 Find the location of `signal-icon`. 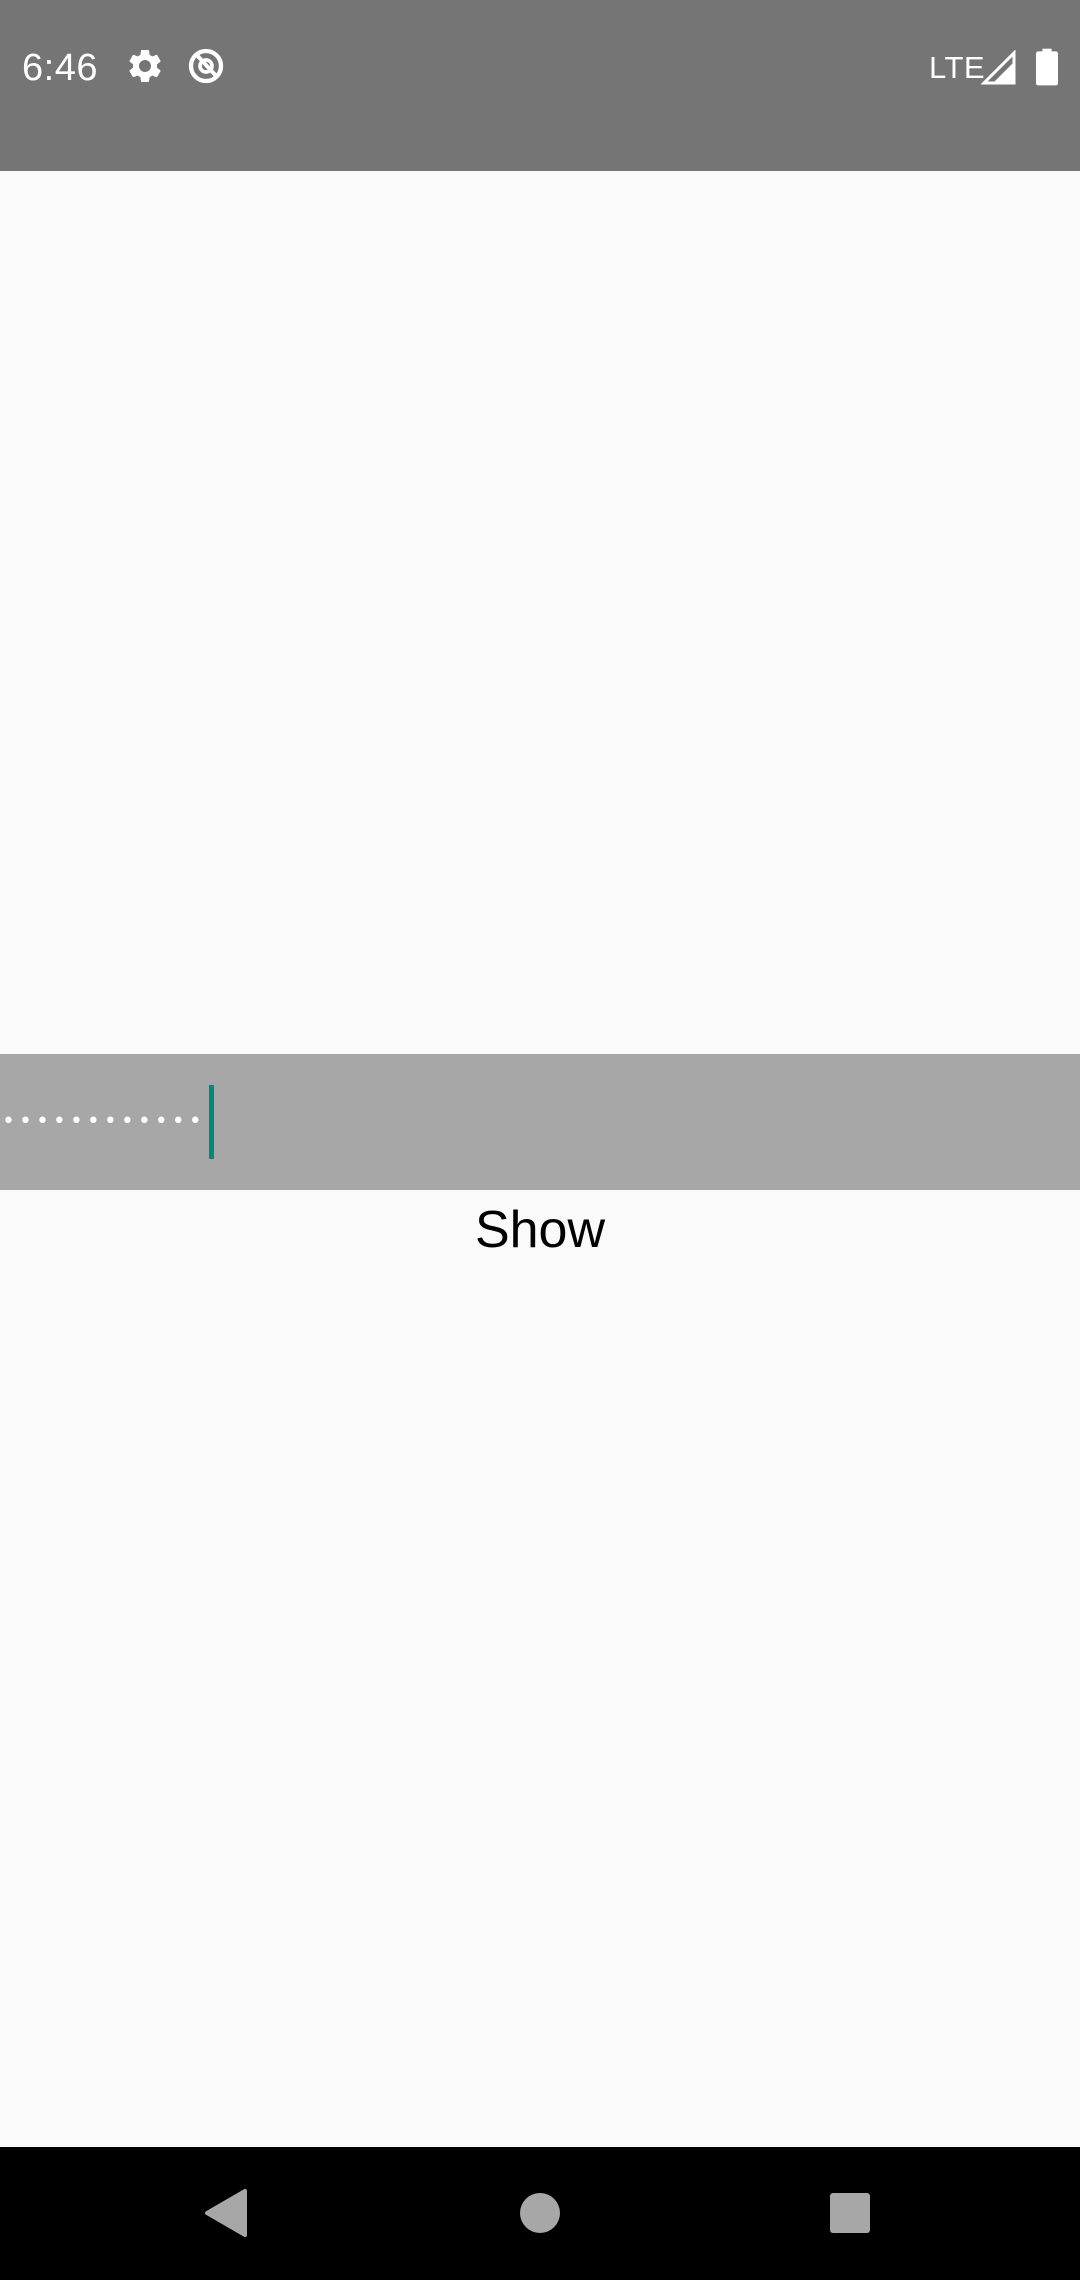

signal-icon is located at coordinates (999, 68).